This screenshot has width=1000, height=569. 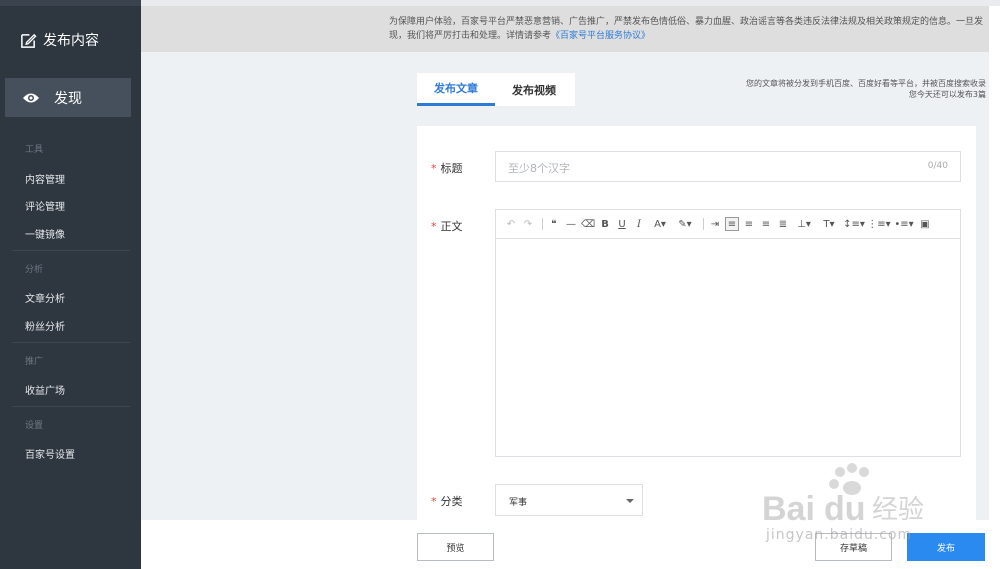 What do you see at coordinates (50, 453) in the screenshot?
I see `sidebar-item-account-settings: 百家号设置` at bounding box center [50, 453].